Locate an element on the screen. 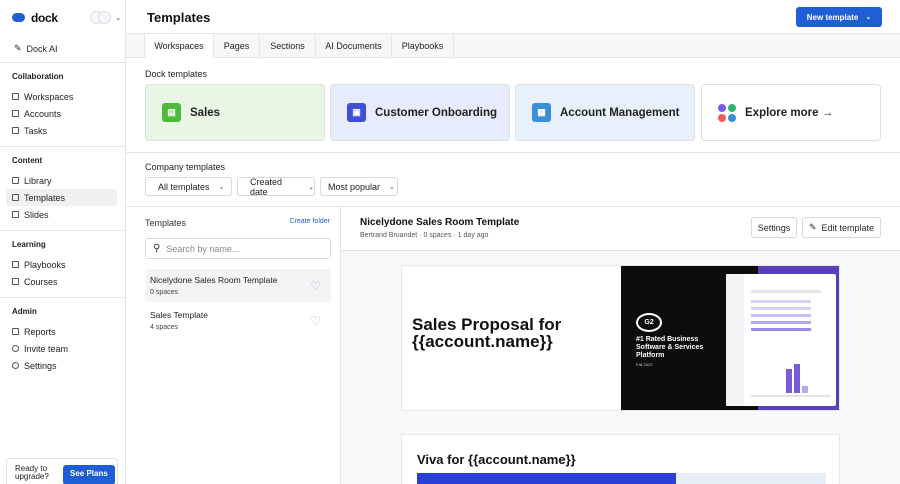 The width and height of the screenshot is (900, 484). card-label: Explore more → is located at coordinates (789, 112).